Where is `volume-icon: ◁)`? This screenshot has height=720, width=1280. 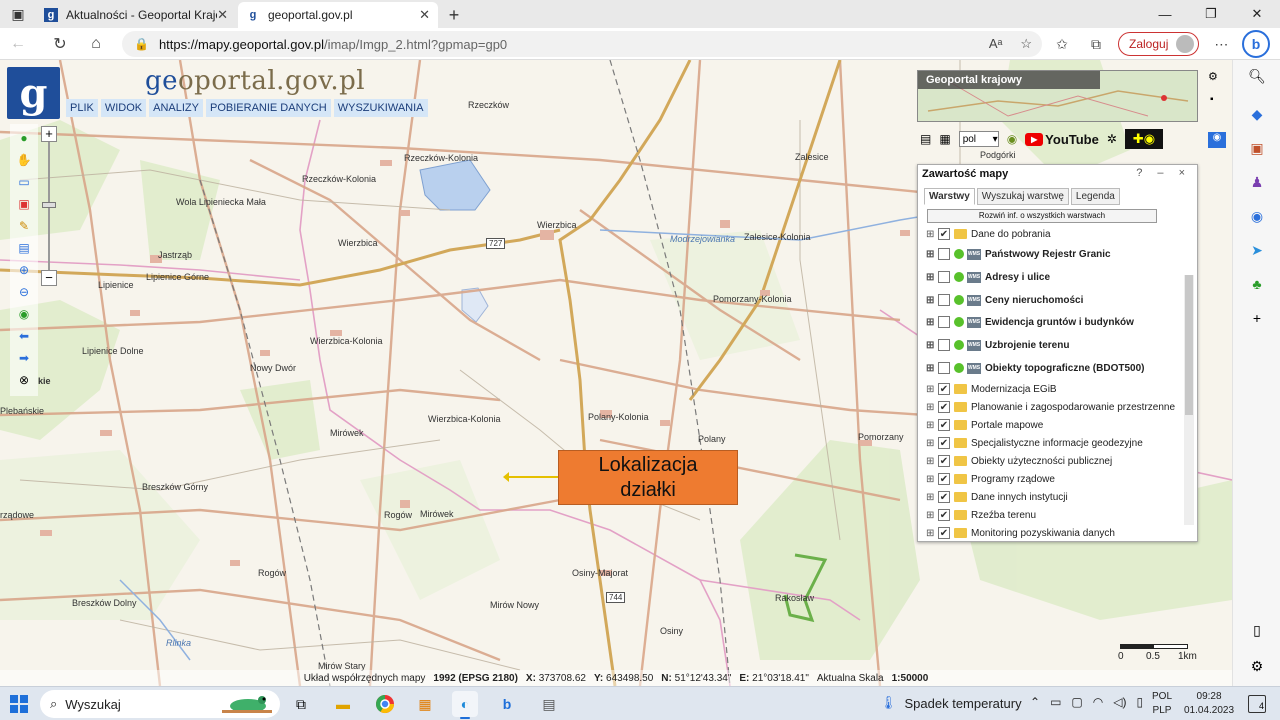
volume-icon: ◁) is located at coordinates (1119, 702).